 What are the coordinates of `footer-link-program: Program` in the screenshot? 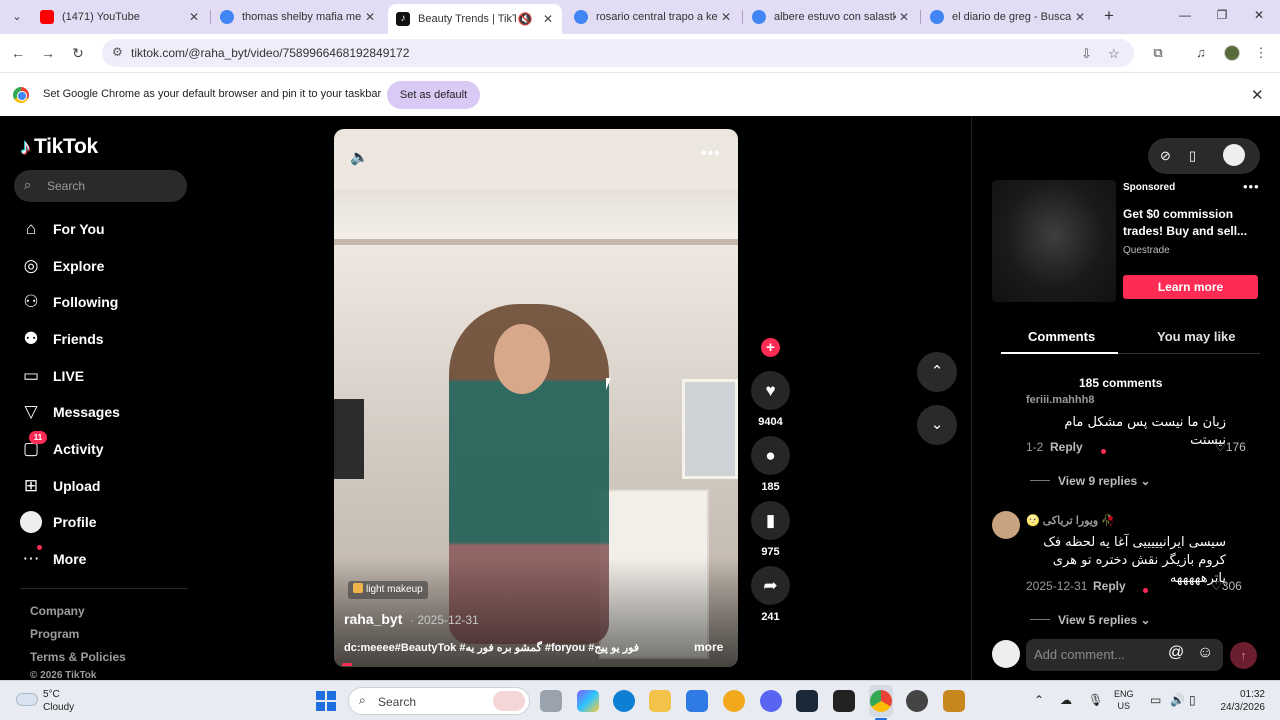 It's located at (54, 634).